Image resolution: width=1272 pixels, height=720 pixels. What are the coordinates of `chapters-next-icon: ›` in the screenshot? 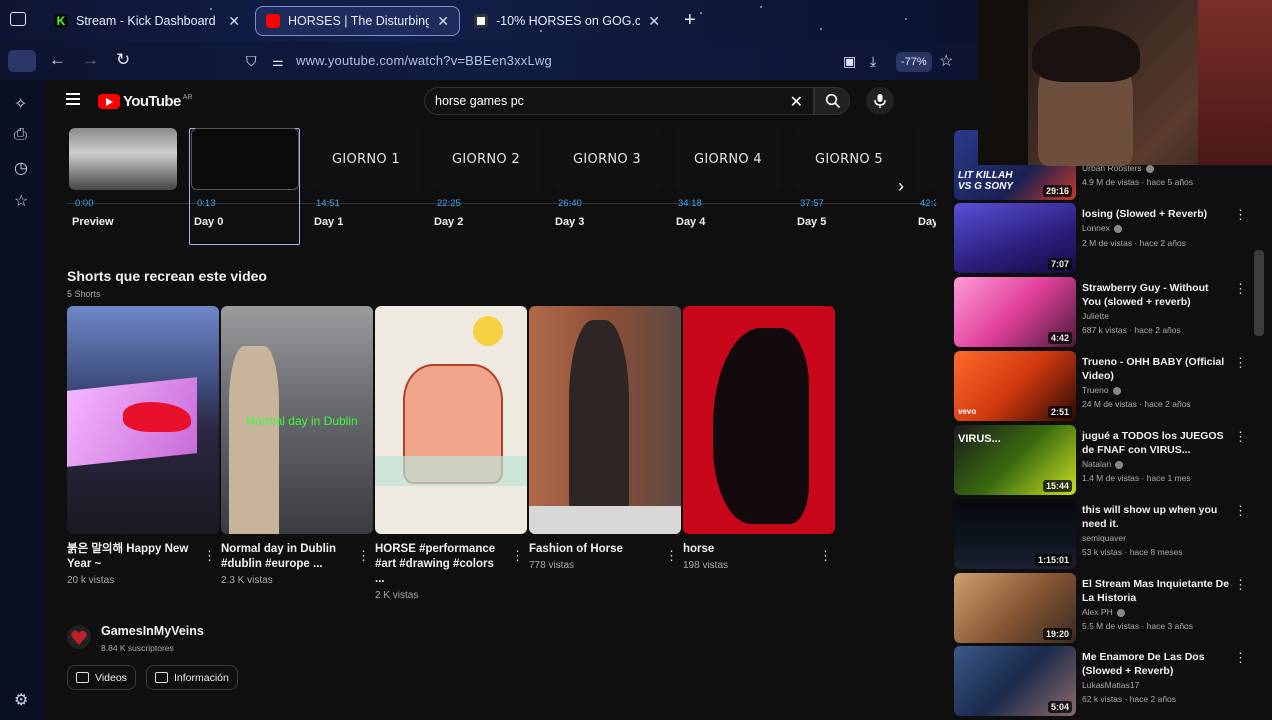 It's located at (901, 186).